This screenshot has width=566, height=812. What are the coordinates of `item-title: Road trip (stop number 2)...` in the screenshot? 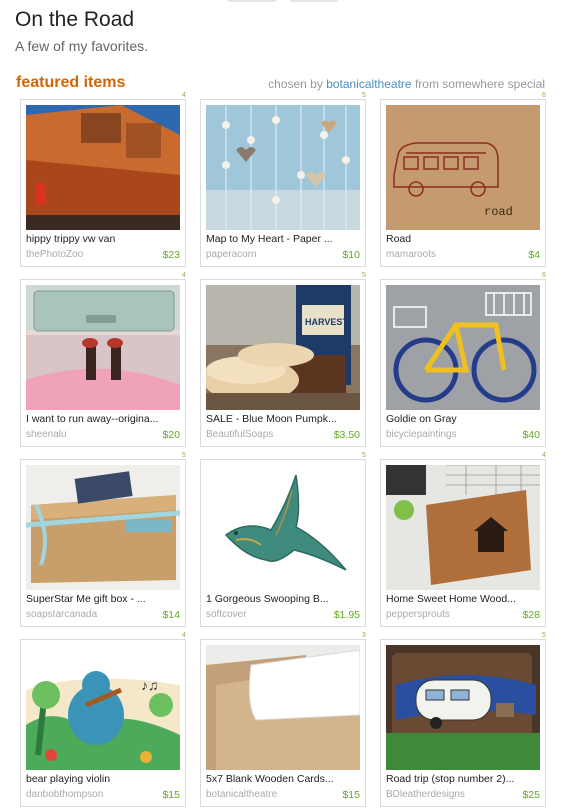 It's located at (463, 779).